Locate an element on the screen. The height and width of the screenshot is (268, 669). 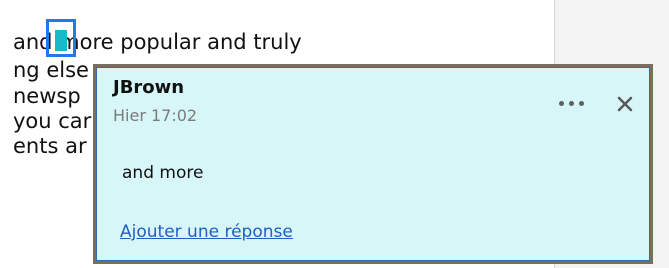
close-button is located at coordinates (625, 104).